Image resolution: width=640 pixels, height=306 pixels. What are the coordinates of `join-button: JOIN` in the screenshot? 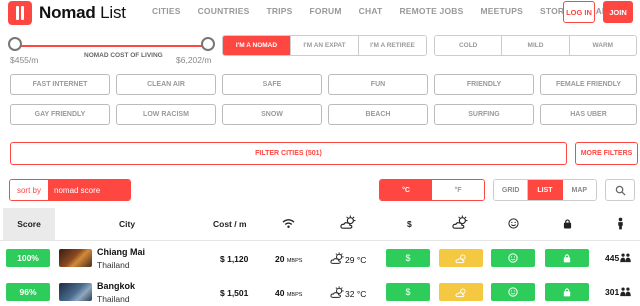 It's located at (618, 12).